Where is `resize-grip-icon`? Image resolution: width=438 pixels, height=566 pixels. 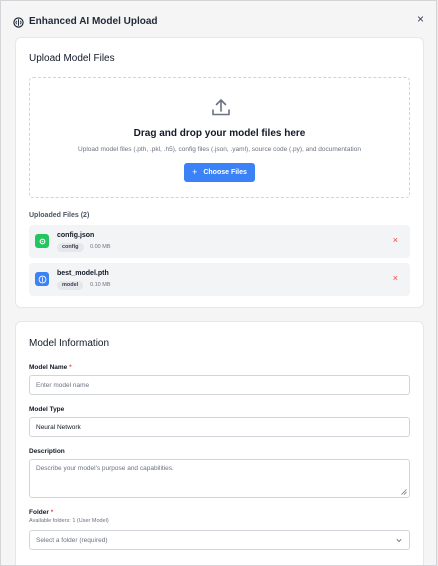
resize-grip-icon is located at coordinates (404, 492).